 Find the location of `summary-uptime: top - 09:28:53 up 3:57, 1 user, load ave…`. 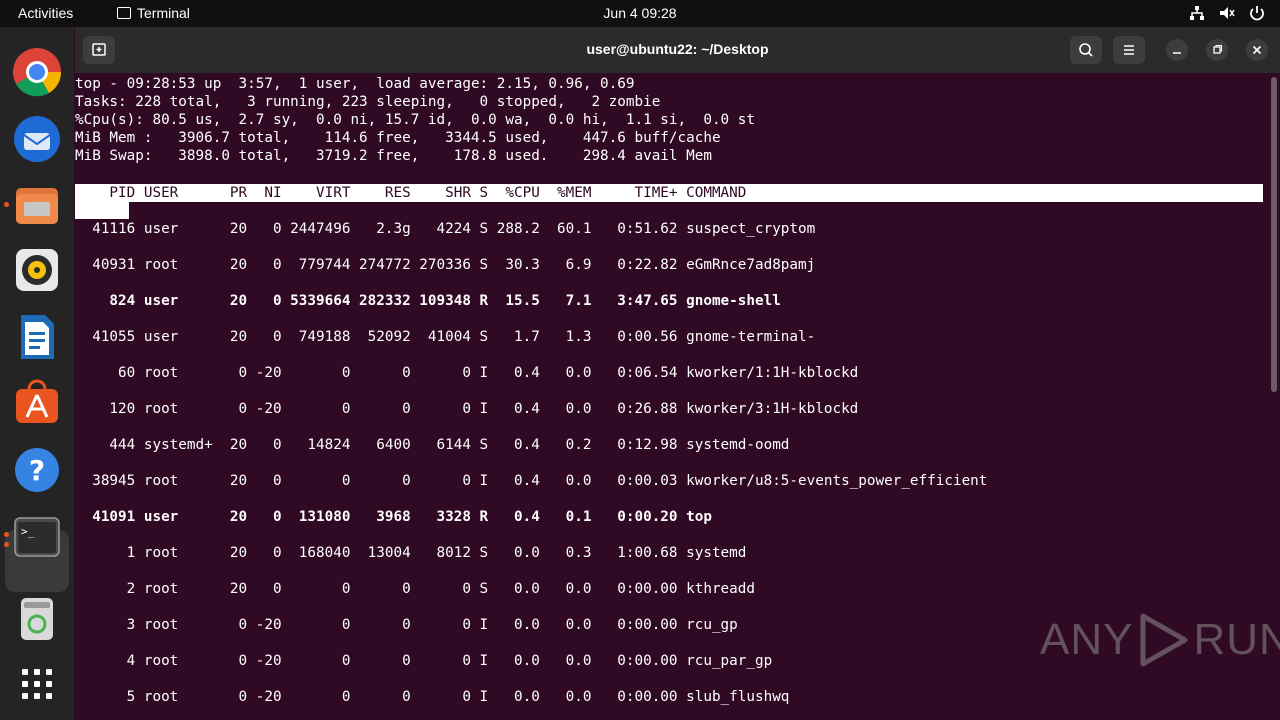

summary-uptime: top - 09:28:53 up 3:57, 1 user, load ave… is located at coordinates (355, 84).